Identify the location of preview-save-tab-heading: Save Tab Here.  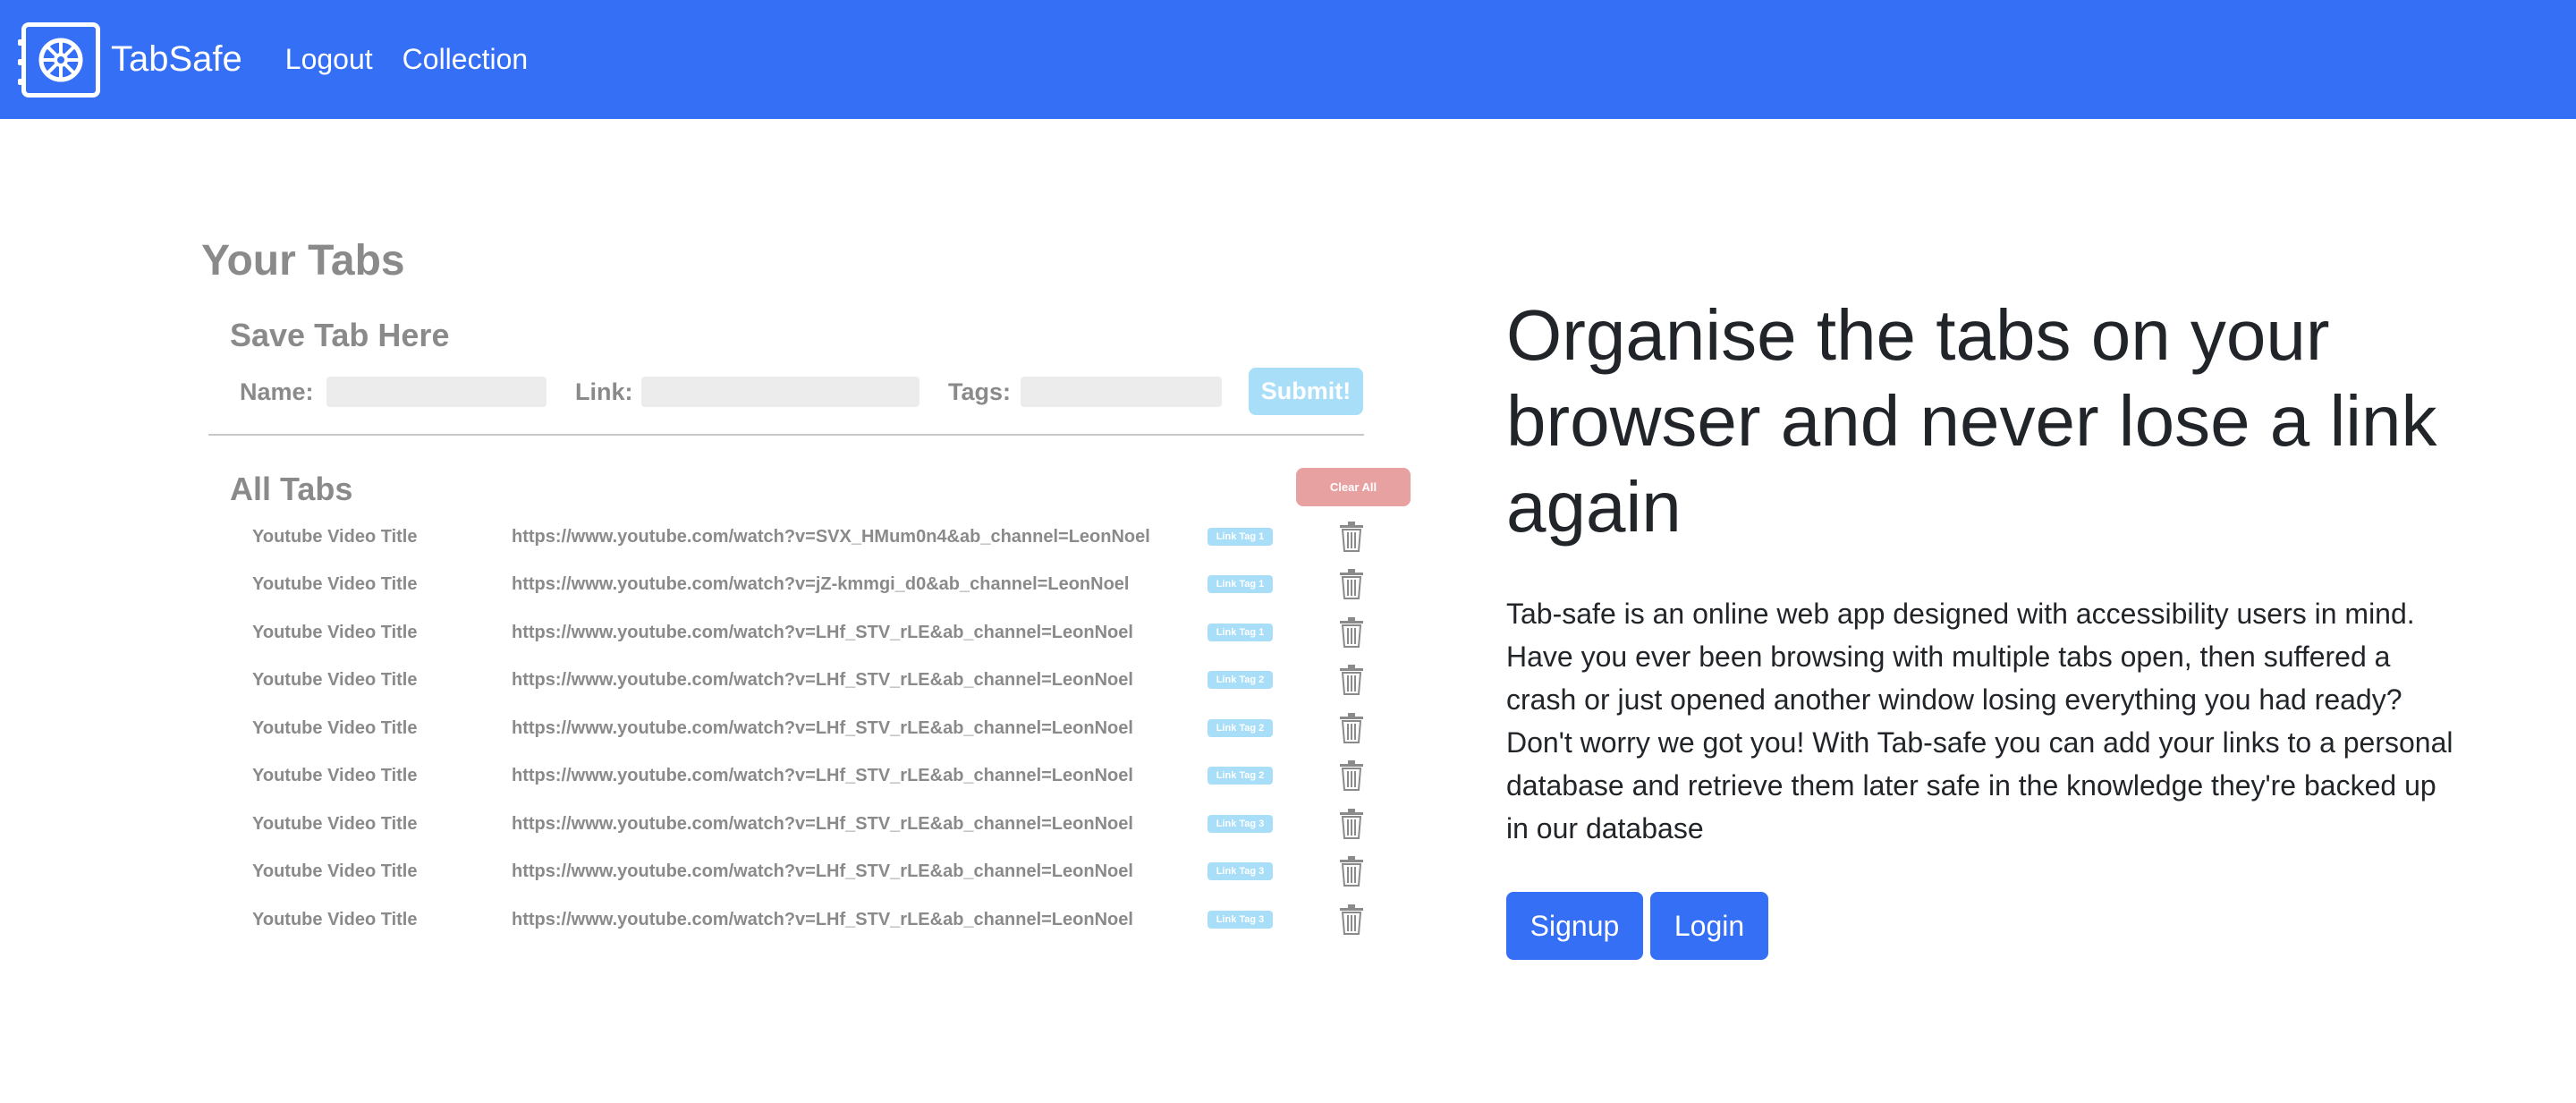
(340, 335).